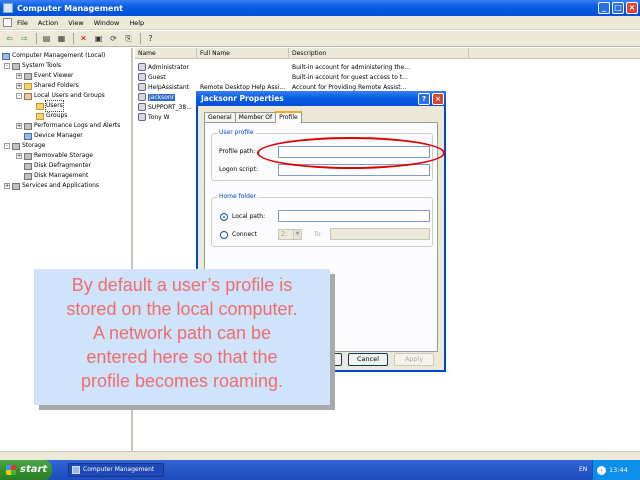  What do you see at coordinates (182, 285) in the screenshot?
I see `callout-line: By default a user’s profile is` at bounding box center [182, 285].